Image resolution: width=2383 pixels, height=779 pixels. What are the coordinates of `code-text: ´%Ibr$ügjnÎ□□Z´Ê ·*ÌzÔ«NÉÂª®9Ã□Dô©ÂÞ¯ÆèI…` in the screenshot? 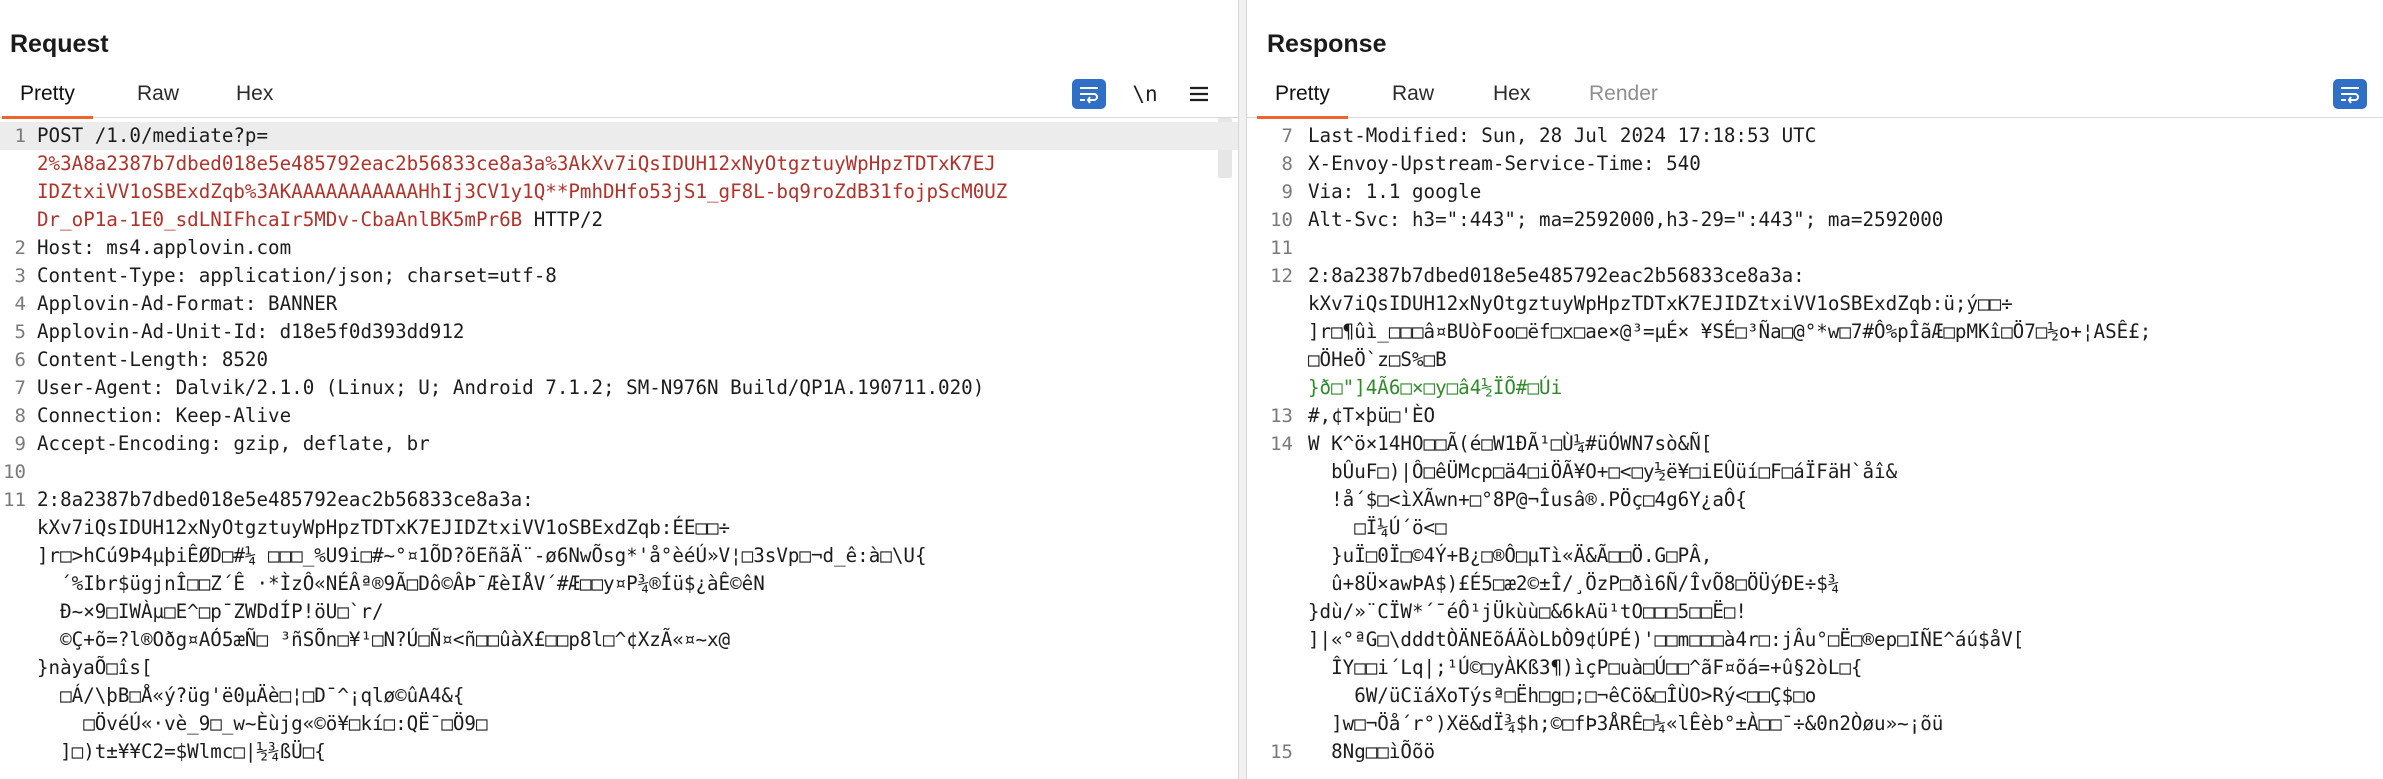 It's located at (401, 583).